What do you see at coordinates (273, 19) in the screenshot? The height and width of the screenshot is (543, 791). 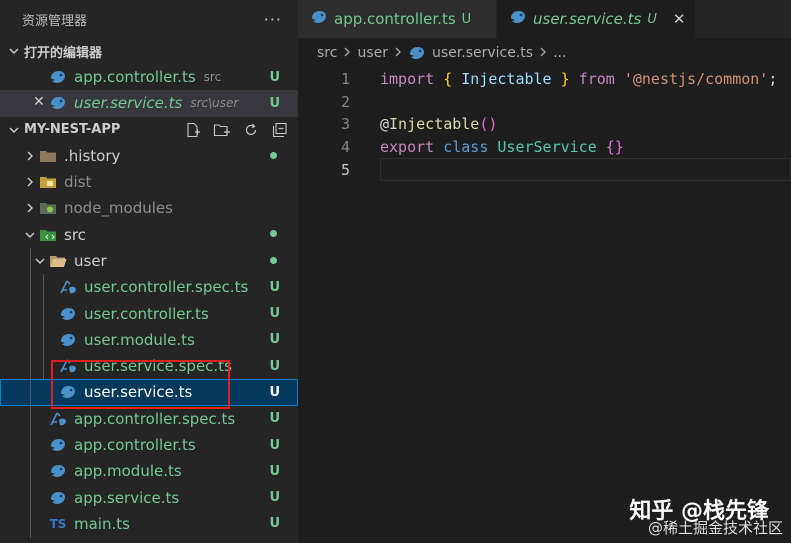 I see `more-actions-icon: ···` at bounding box center [273, 19].